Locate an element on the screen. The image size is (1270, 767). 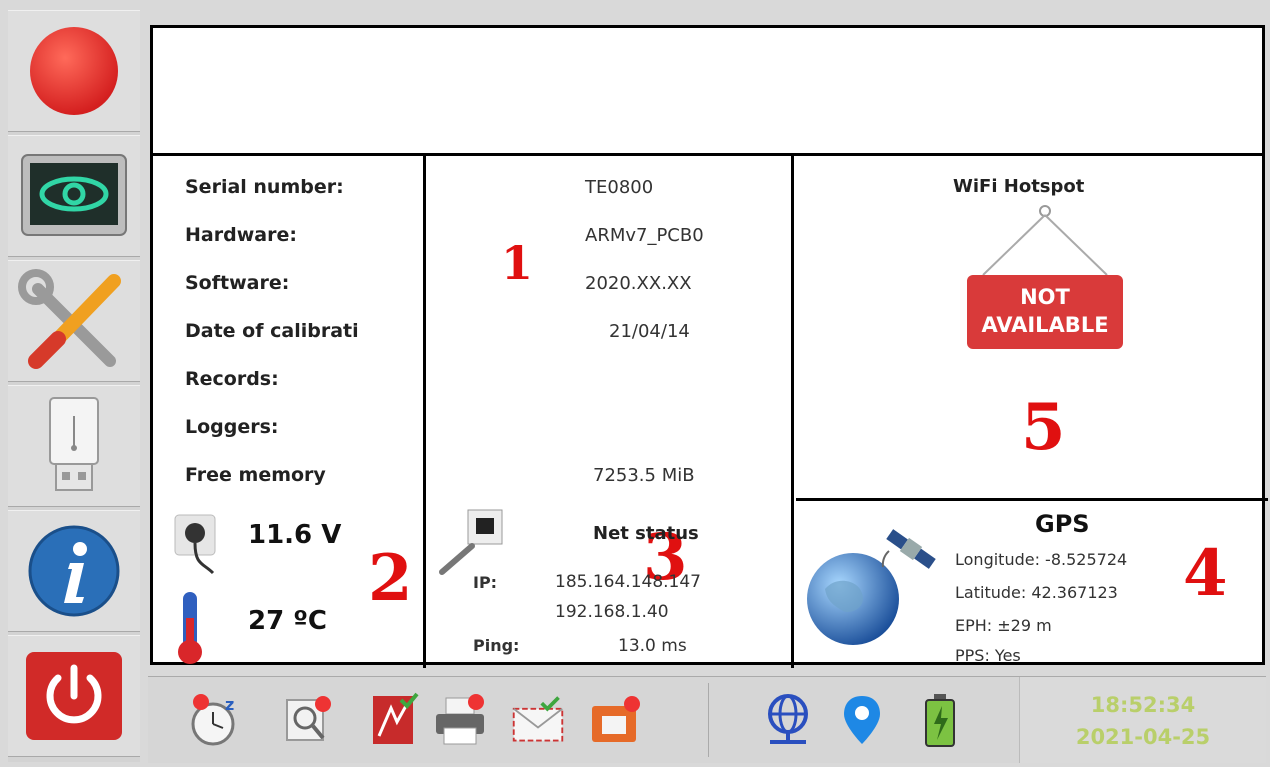
record-icon is located at coordinates (74, 71).